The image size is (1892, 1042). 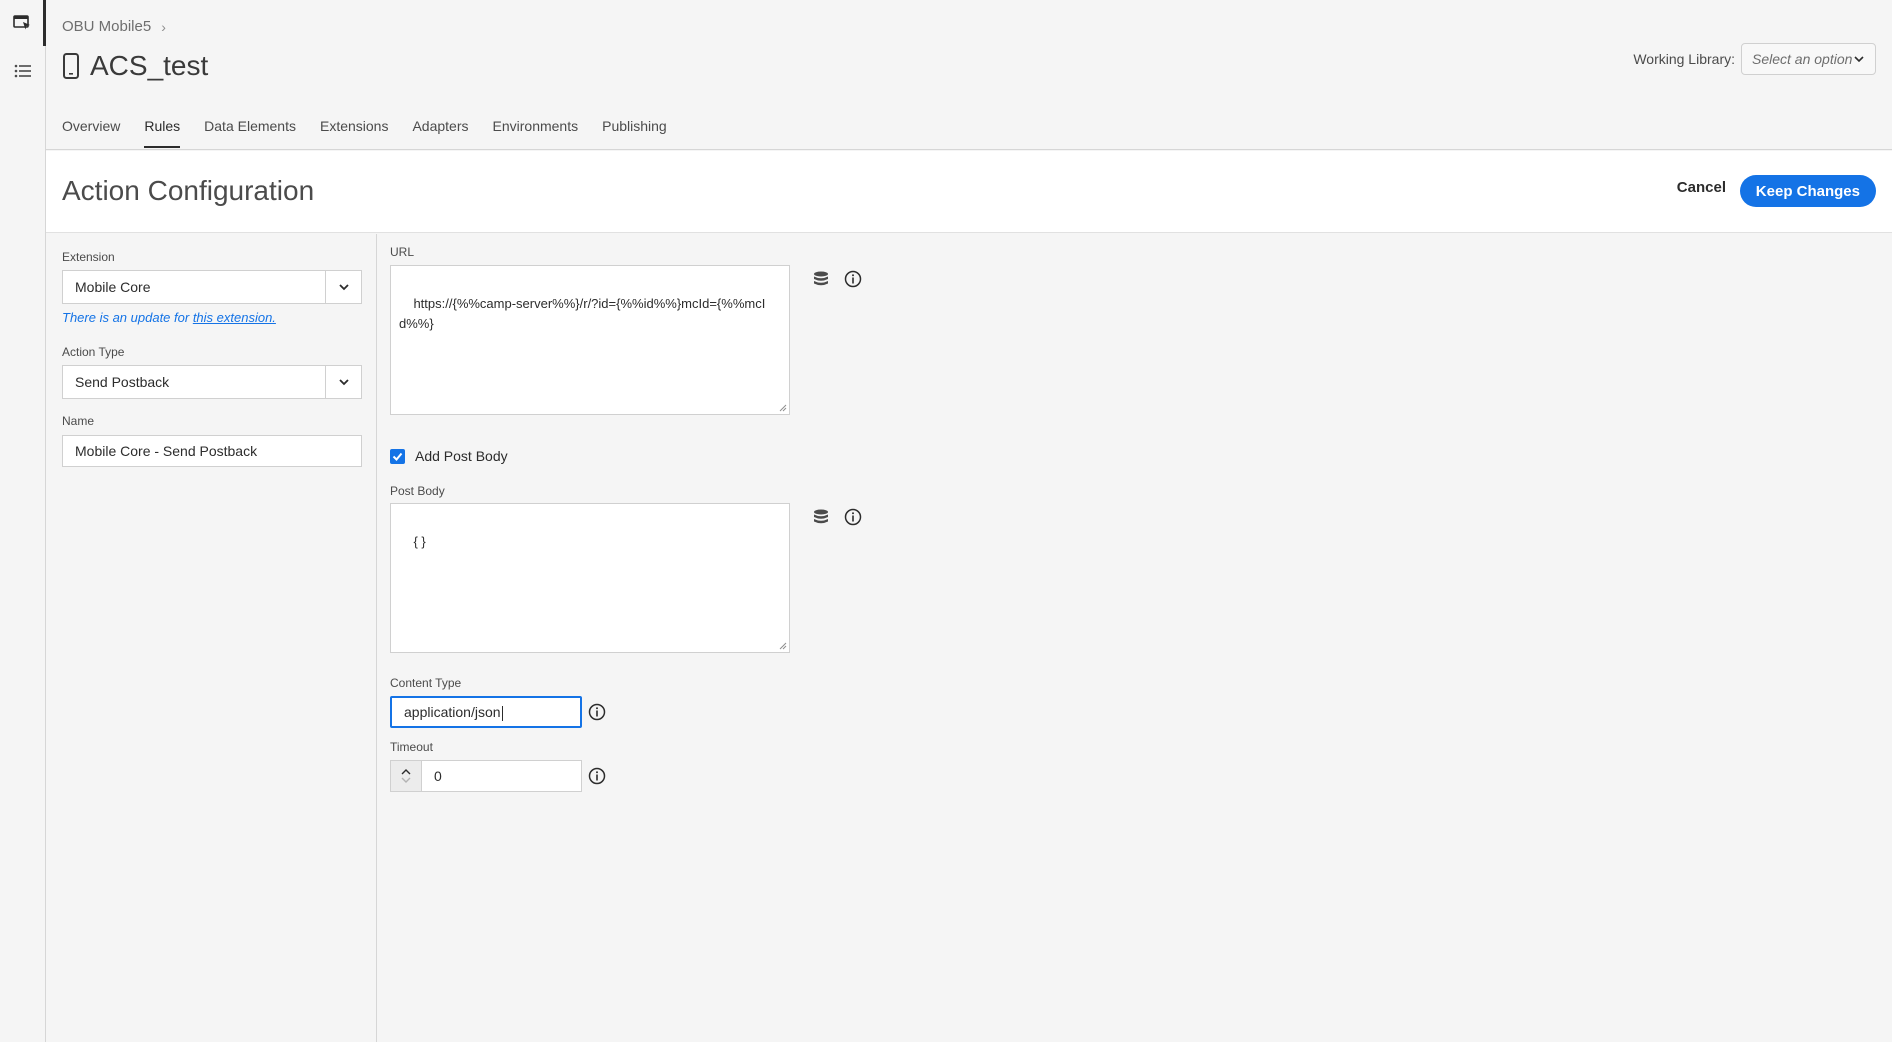 What do you see at coordinates (212, 287) in the screenshot?
I see `extension-dropdown: Mobile Core` at bounding box center [212, 287].